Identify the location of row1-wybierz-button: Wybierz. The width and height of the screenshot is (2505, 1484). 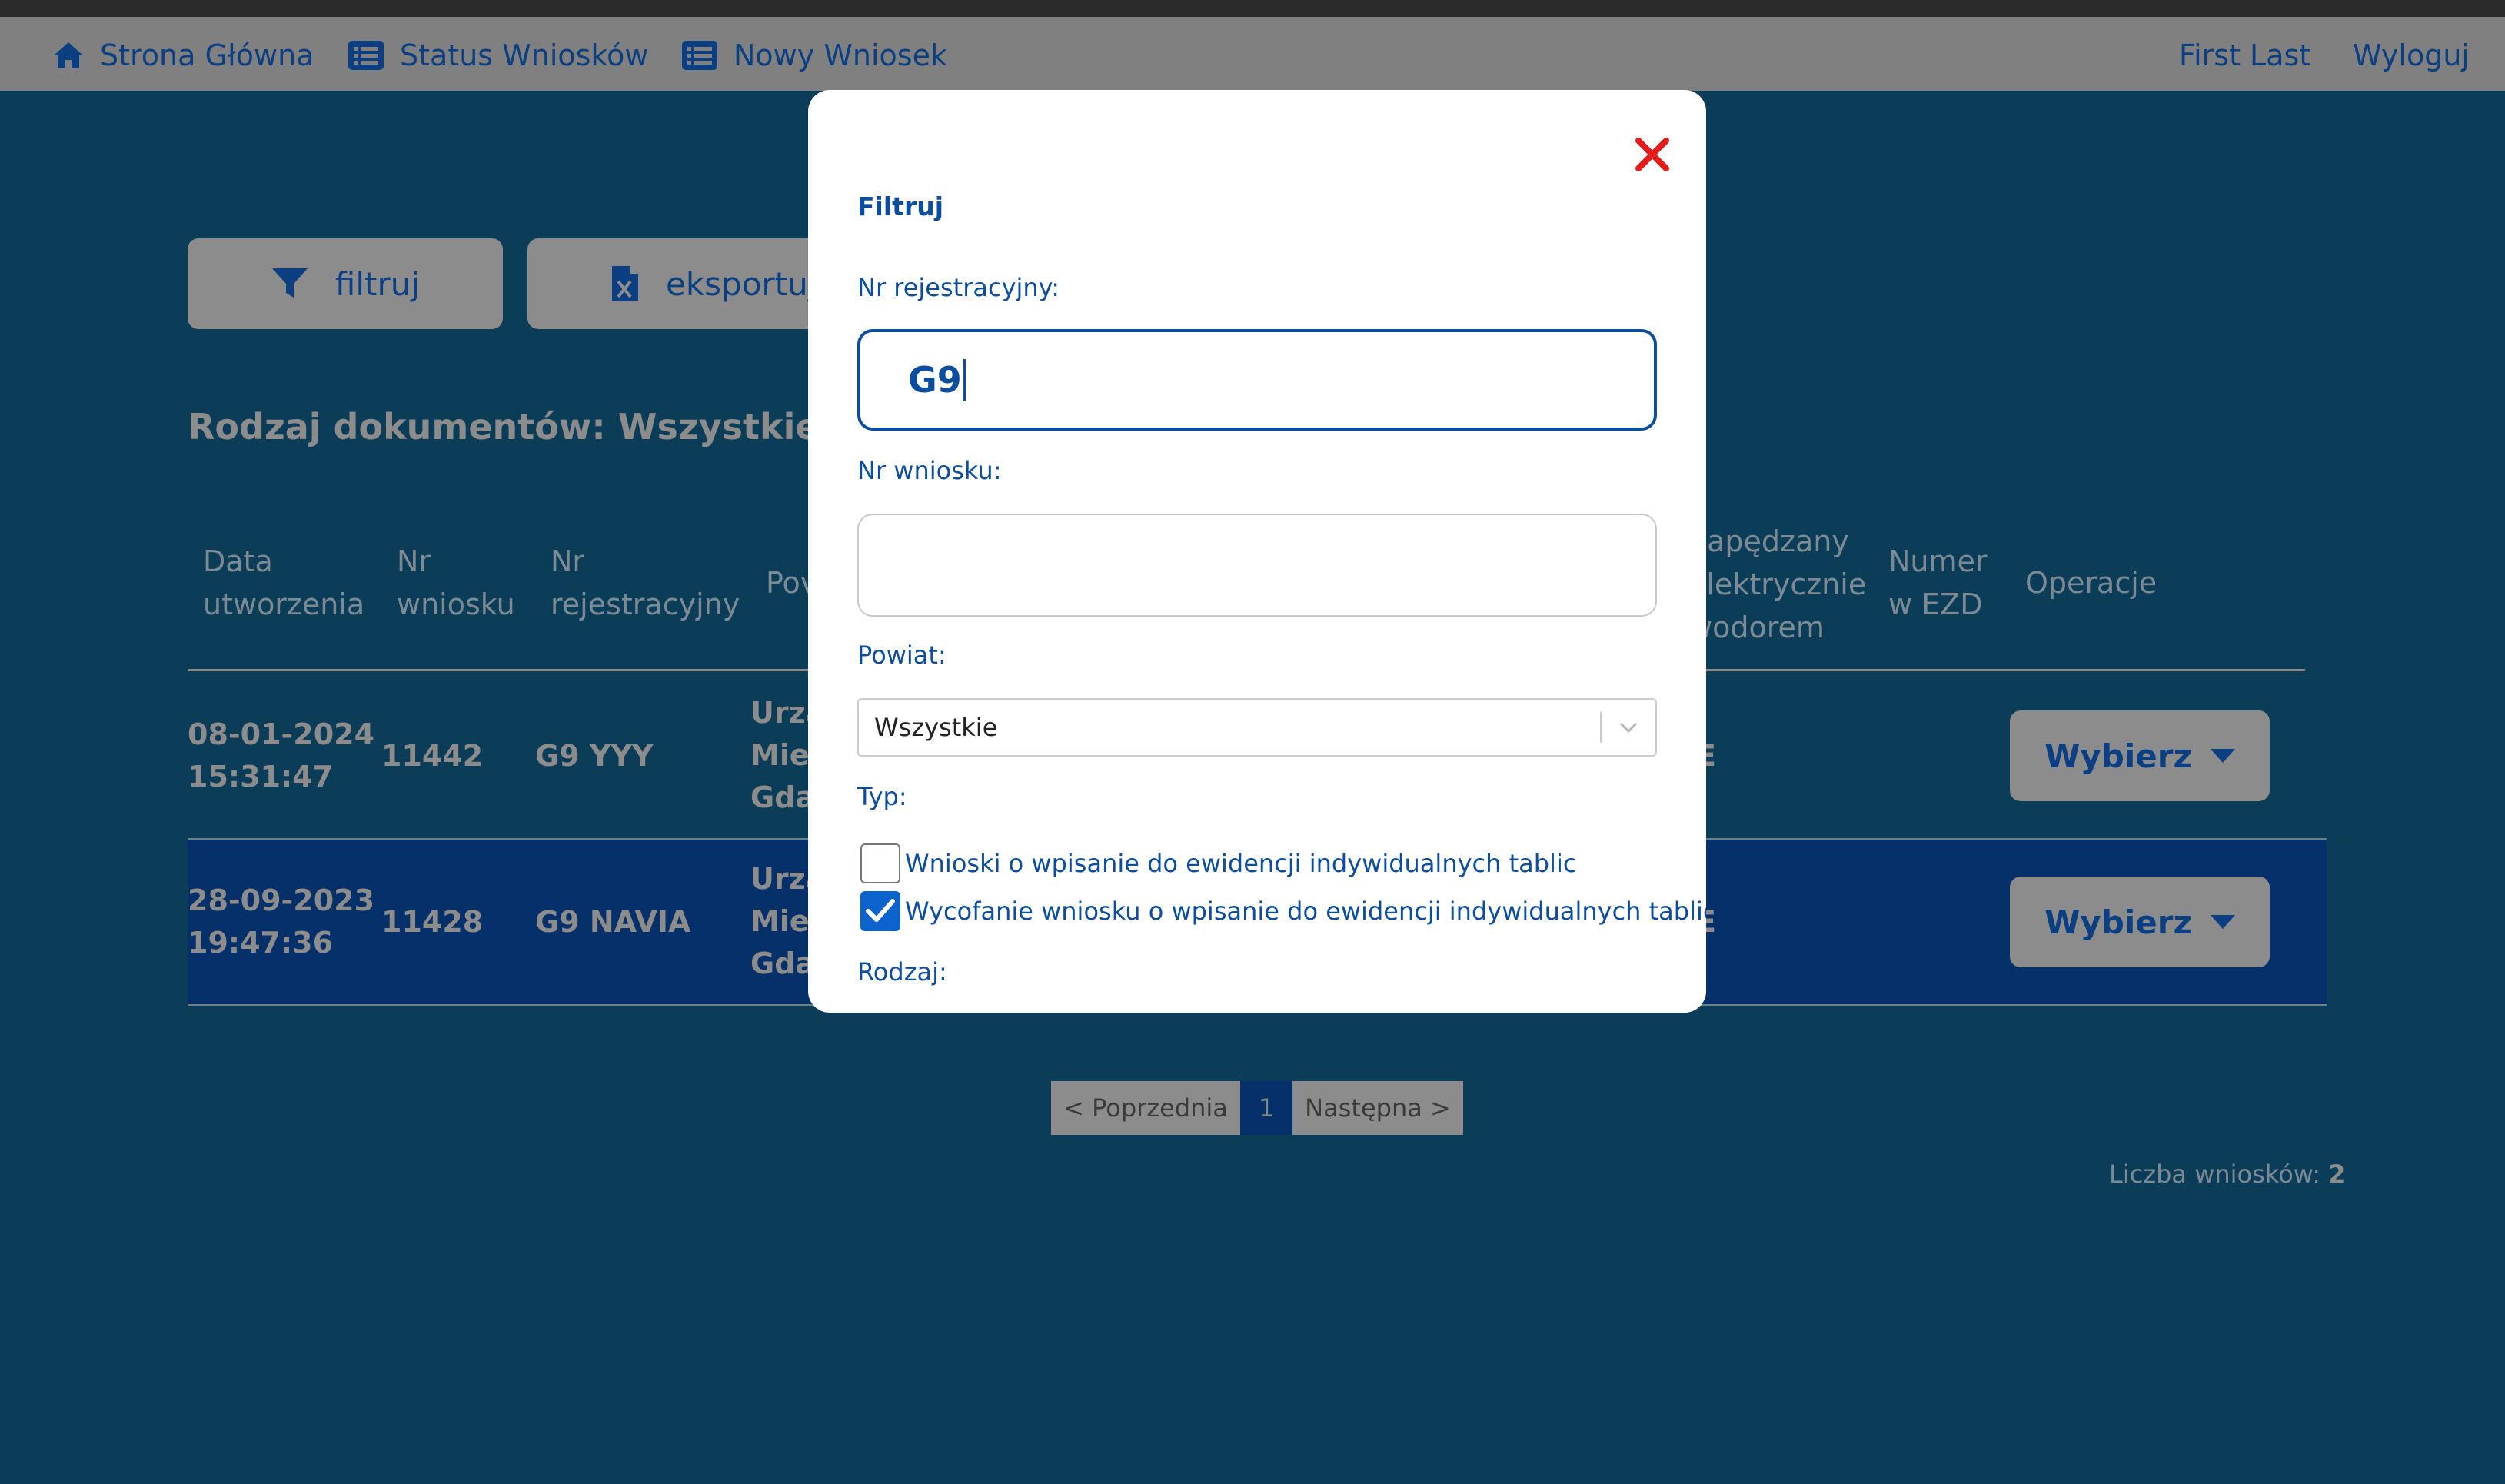
(2140, 755).